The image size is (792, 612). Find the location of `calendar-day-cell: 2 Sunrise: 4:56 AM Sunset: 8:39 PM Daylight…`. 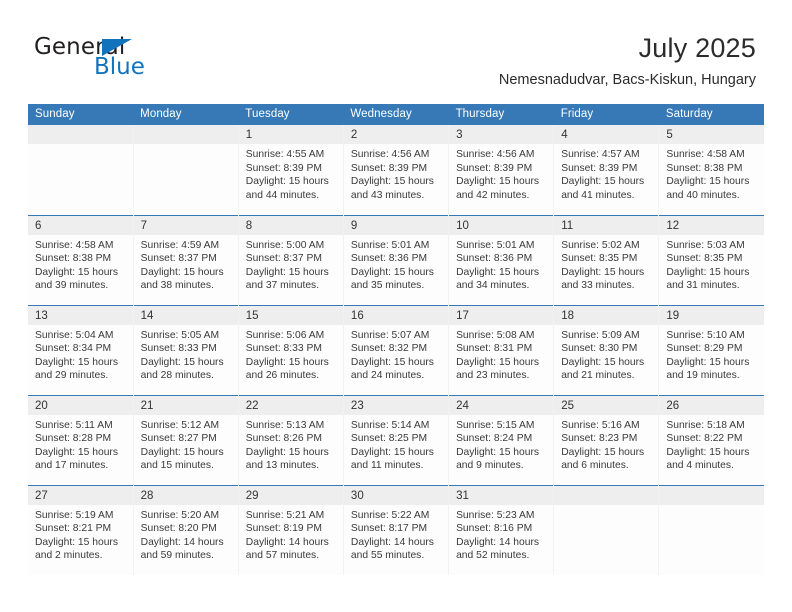

calendar-day-cell: 2 Sunrise: 4:56 AM Sunset: 8:39 PM Daylight… is located at coordinates (396, 170).